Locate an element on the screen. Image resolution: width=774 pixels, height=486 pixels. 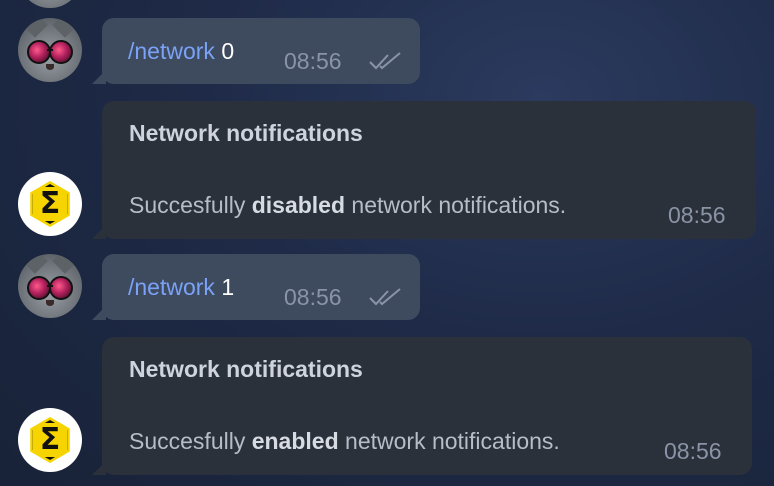
message-bubble-outgoing: /network 1 08:56 is located at coordinates (256, 287).